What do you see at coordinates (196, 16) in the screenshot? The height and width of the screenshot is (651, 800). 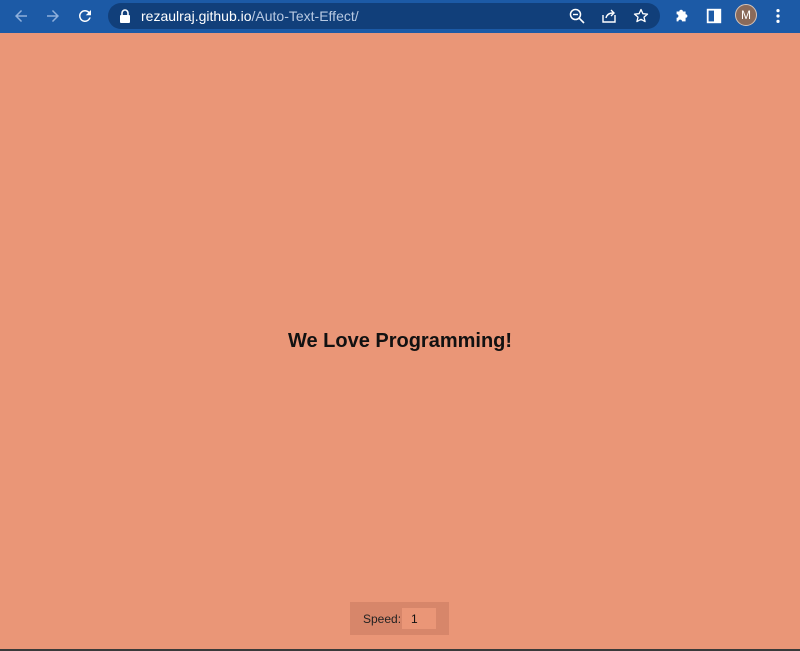 I see `url-host: rezaulraj.github.io` at bounding box center [196, 16].